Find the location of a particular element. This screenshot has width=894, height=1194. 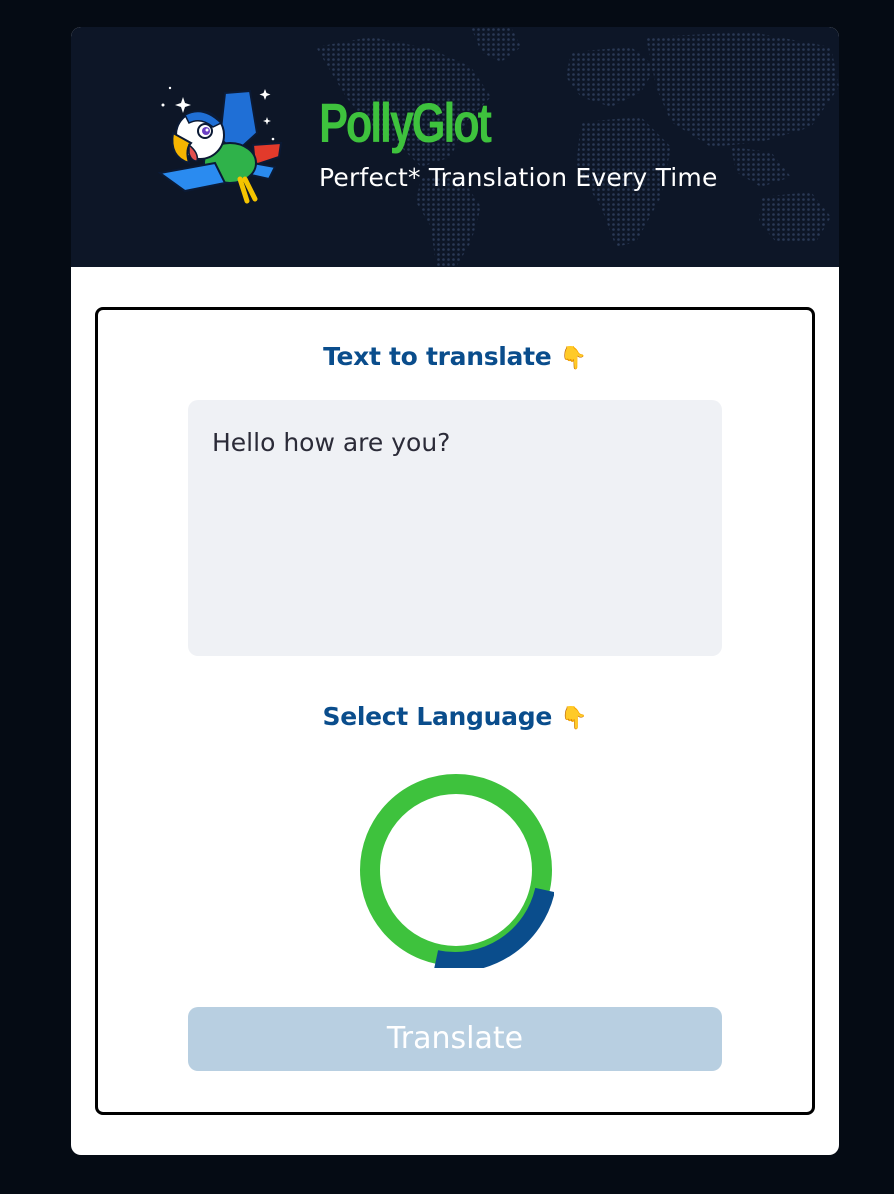

app-subtitle: Perfect* Translation Every Time is located at coordinates (518, 177).